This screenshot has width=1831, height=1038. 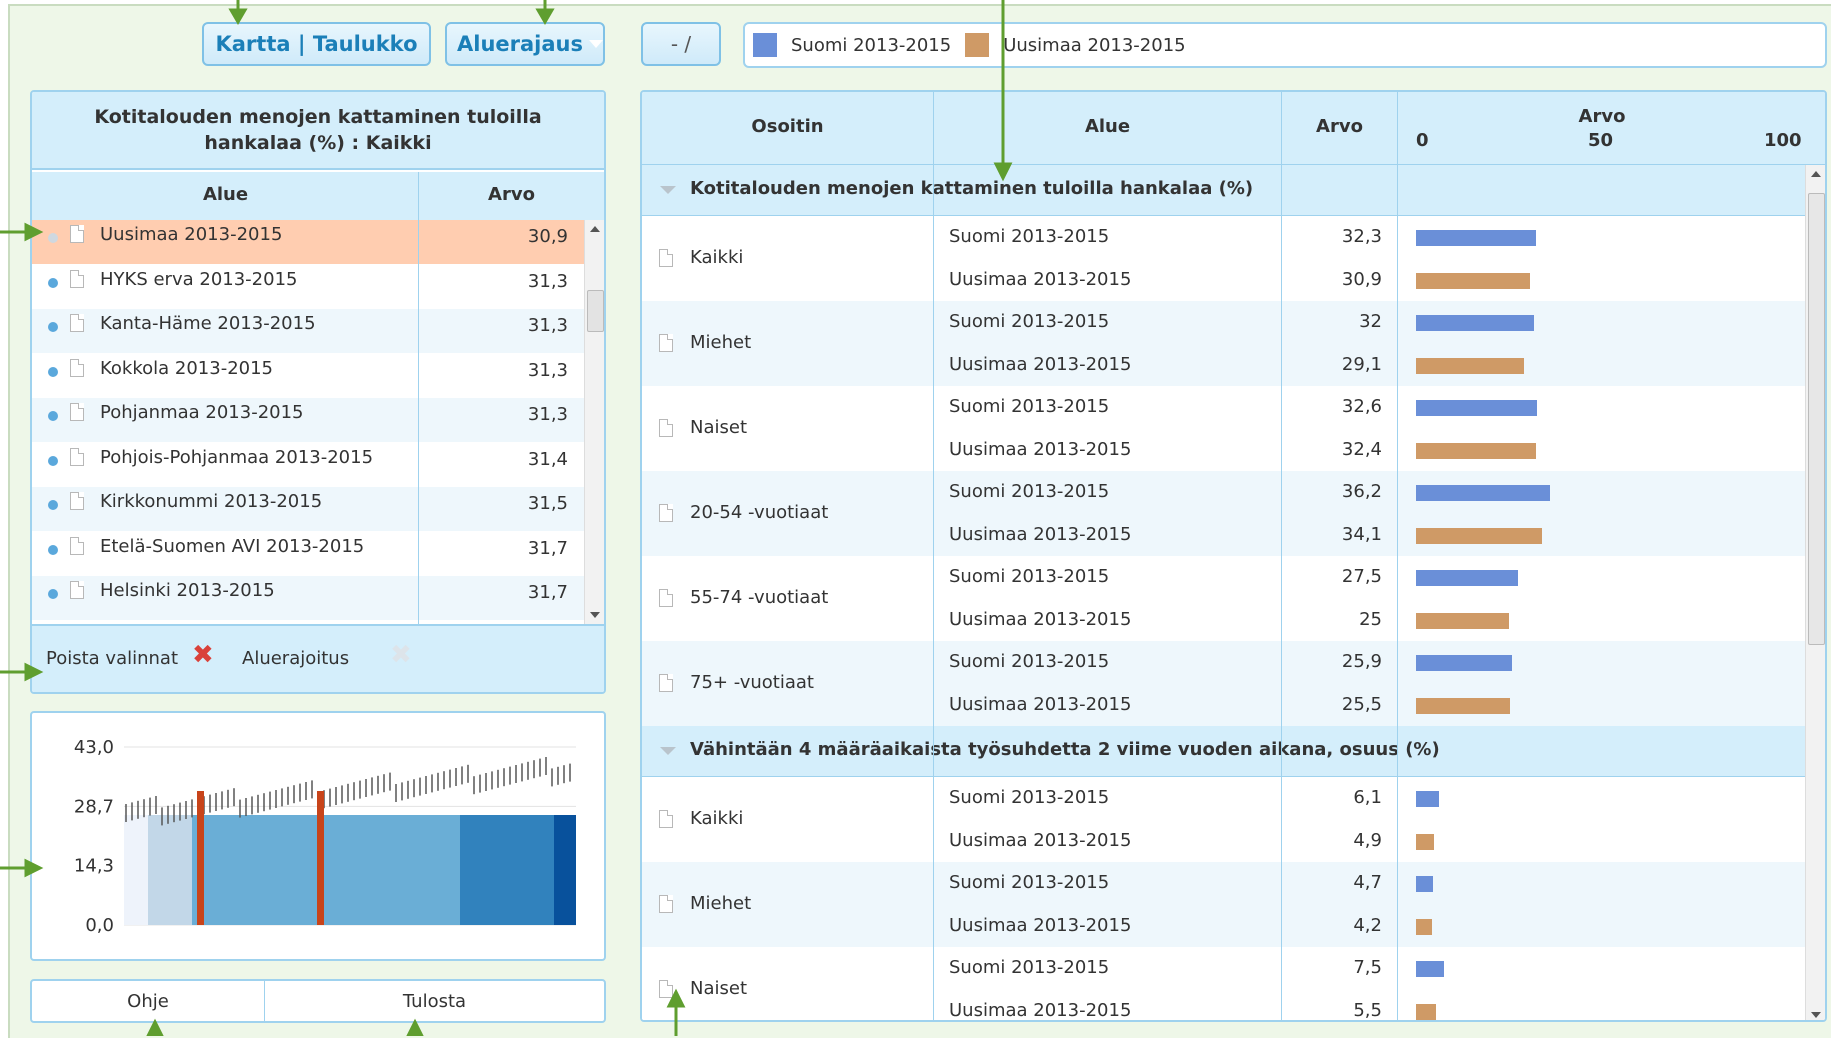 I want to click on table-row: Pohjois-Pohjanmaa 2013-2015 31,4, so click(x=308, y=464).